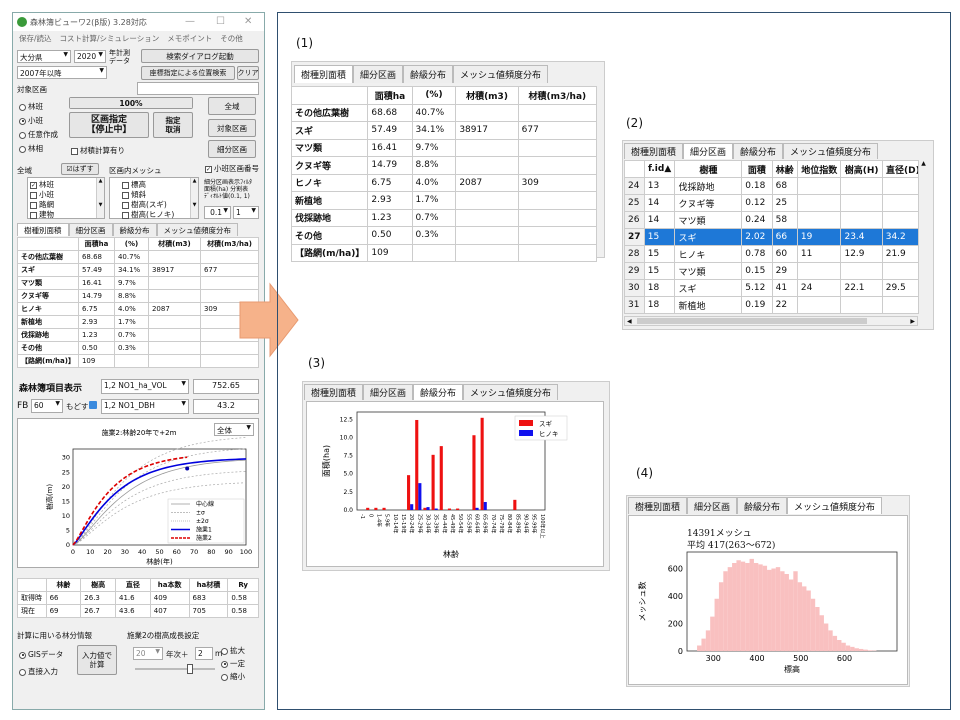 This screenshot has height=720, width=960. What do you see at coordinates (31, 120) in the screenshot?
I see `radio-sub-block: 小班` at bounding box center [31, 120].